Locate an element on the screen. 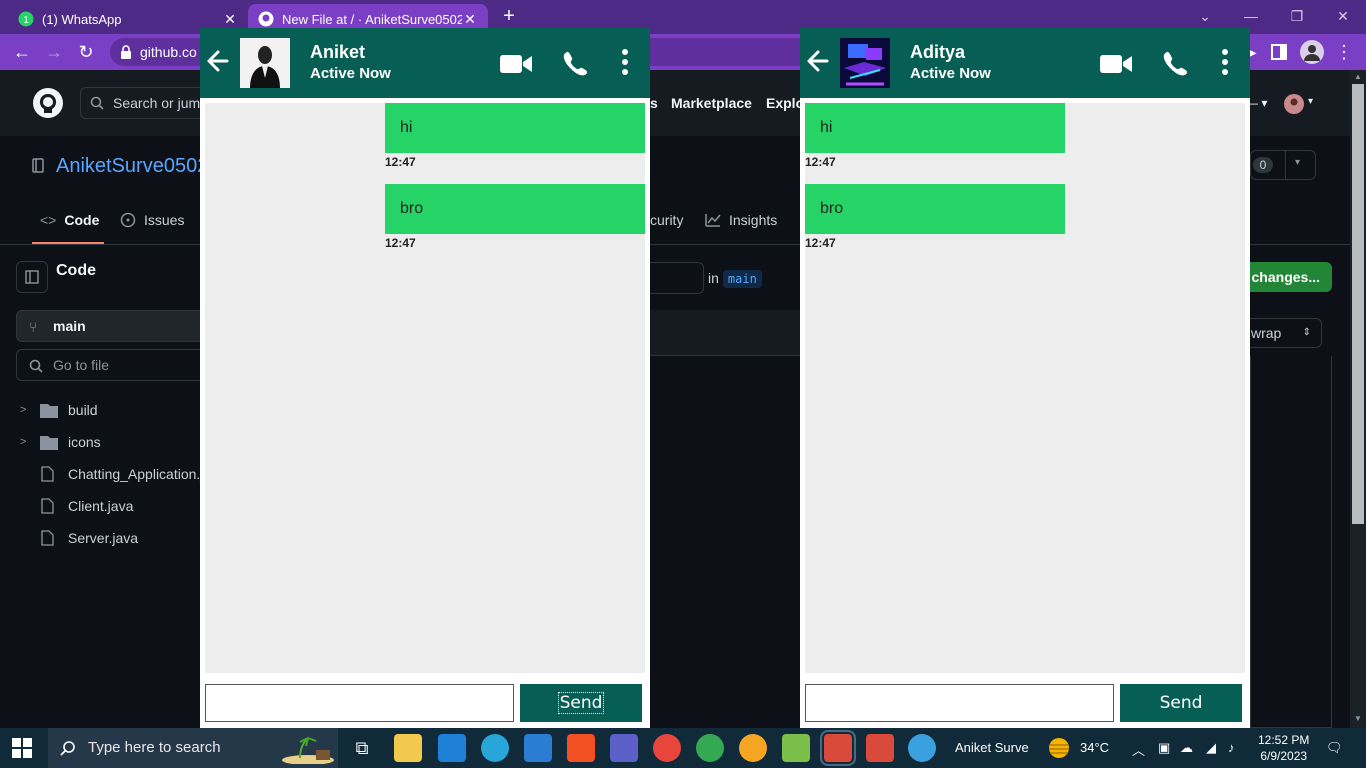  editor-pane is located at coordinates (1291, 542).